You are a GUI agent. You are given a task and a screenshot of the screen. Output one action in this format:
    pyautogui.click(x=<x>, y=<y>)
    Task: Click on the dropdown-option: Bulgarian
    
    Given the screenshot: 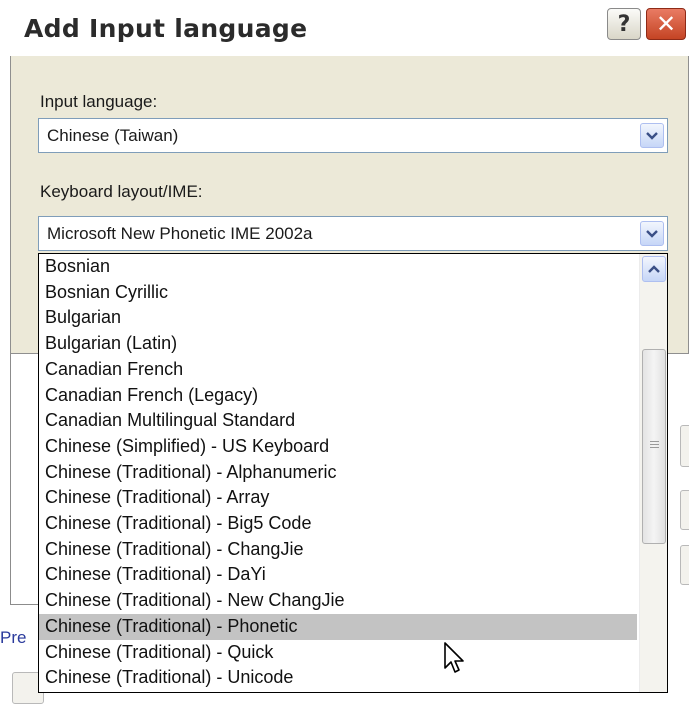 What is the action you would take?
    pyautogui.click(x=338, y=318)
    